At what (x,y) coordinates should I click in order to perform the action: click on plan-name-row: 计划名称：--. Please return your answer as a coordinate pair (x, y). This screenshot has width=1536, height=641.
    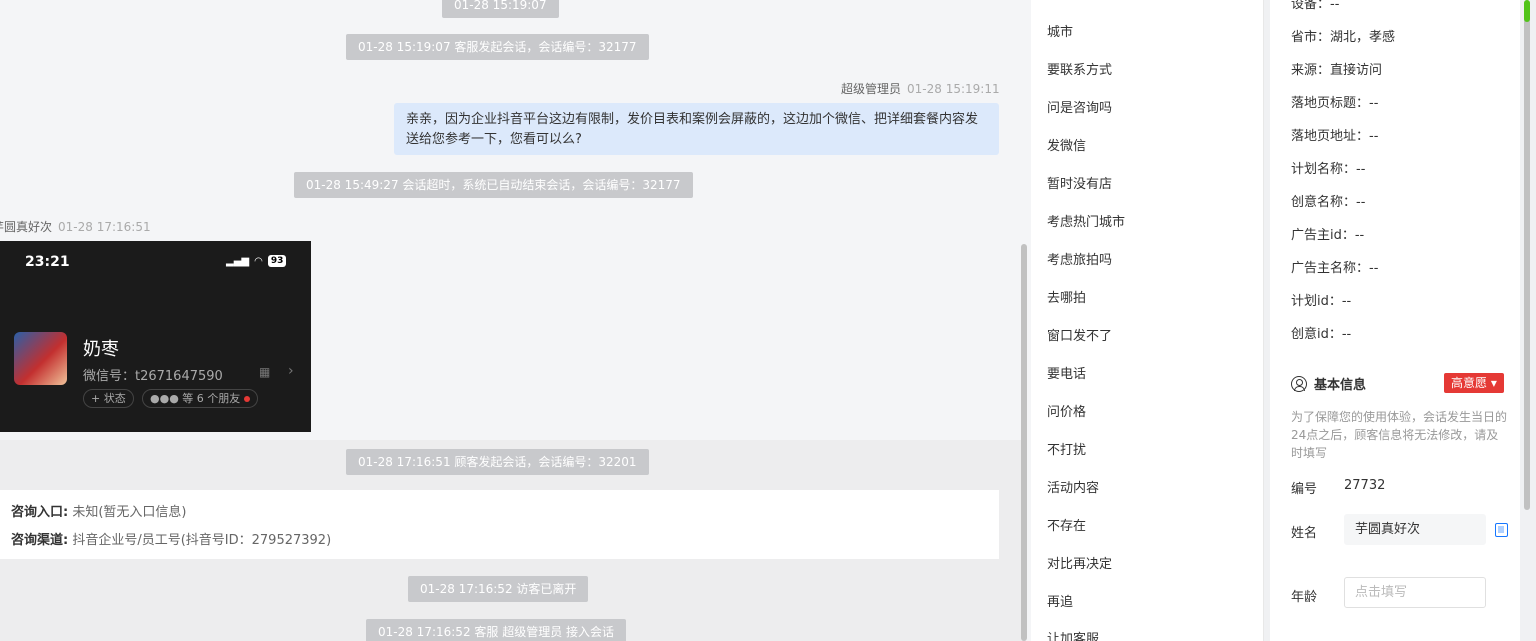
    Looking at the image, I should click on (1328, 169).